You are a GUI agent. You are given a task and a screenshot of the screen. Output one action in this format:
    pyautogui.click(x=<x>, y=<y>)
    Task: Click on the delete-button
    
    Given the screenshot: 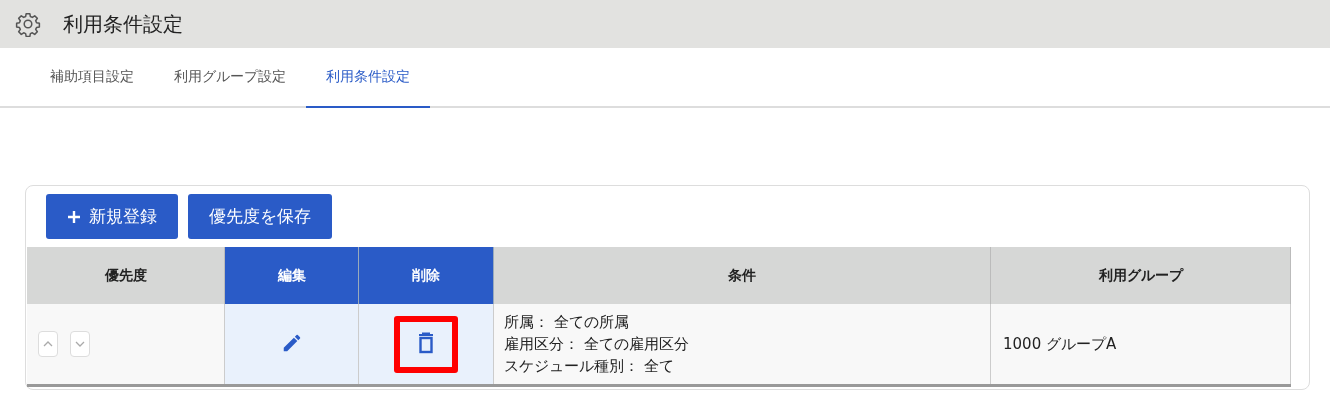 What is the action you would take?
    pyautogui.click(x=426, y=344)
    